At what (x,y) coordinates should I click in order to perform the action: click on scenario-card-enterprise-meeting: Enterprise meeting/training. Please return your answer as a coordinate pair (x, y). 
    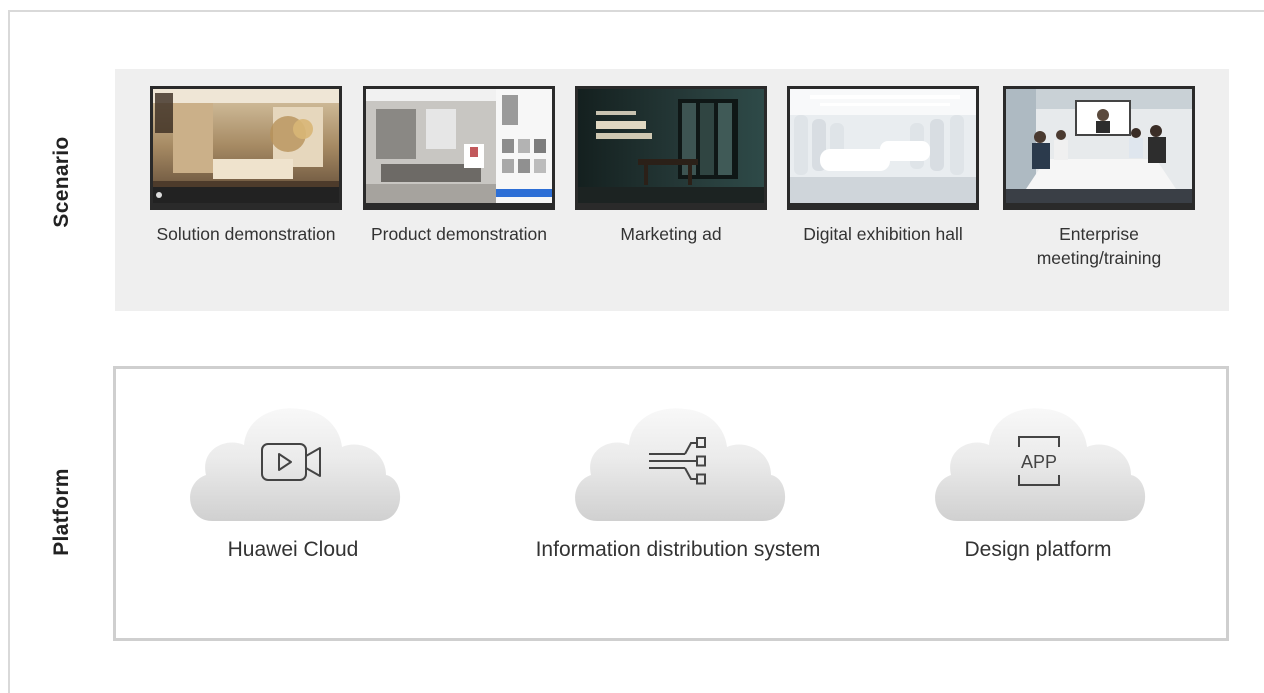
    Looking at the image, I should click on (1099, 178).